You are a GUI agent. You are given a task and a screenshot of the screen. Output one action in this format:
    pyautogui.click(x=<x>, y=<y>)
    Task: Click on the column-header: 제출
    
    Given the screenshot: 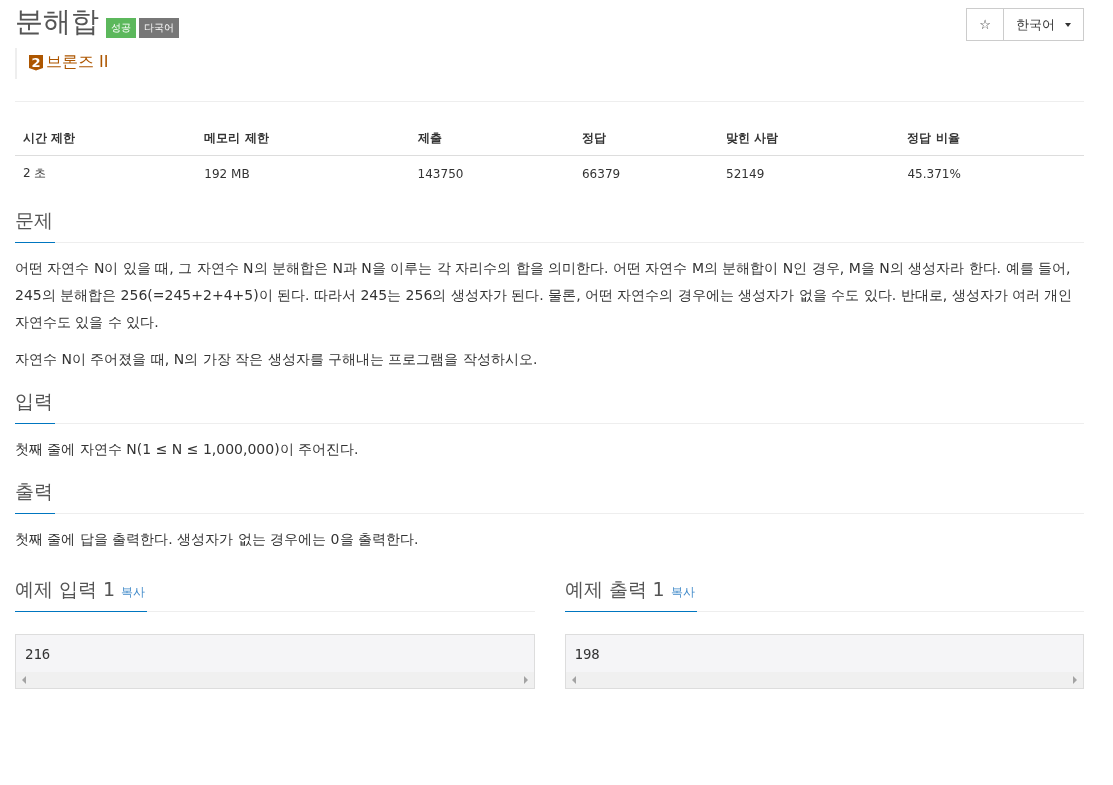 What is the action you would take?
    pyautogui.click(x=429, y=138)
    